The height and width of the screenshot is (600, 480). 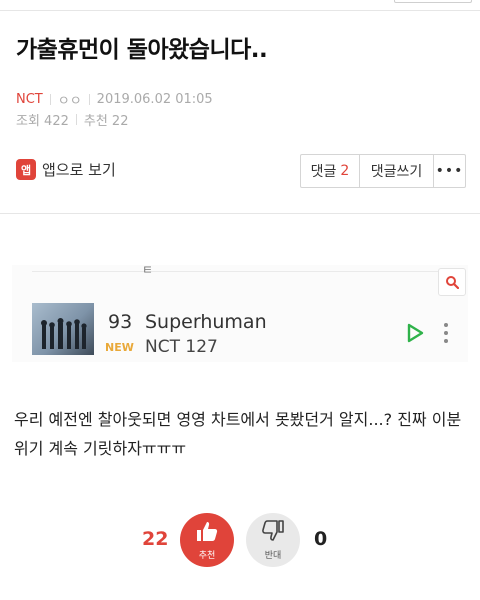 I want to click on comment-count: 2, so click(x=345, y=171).